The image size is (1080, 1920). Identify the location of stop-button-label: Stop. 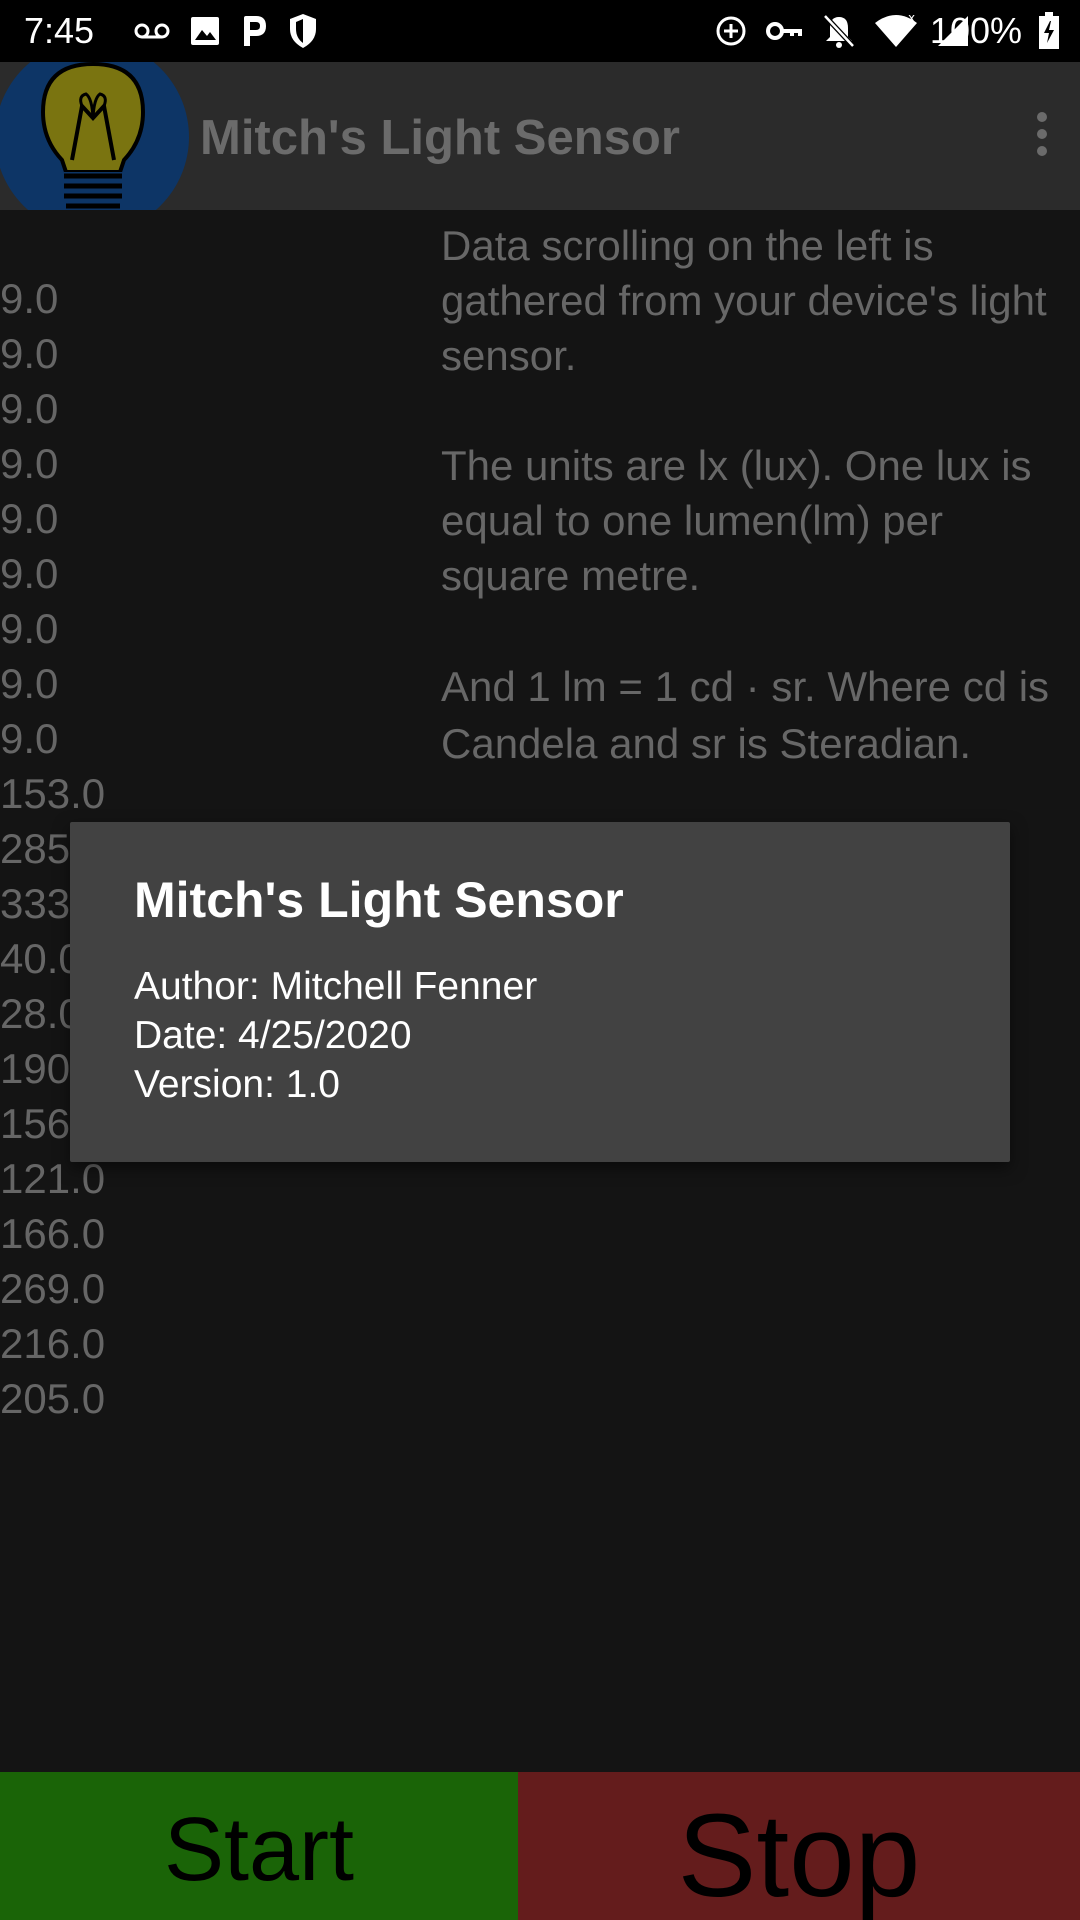
(799, 1855).